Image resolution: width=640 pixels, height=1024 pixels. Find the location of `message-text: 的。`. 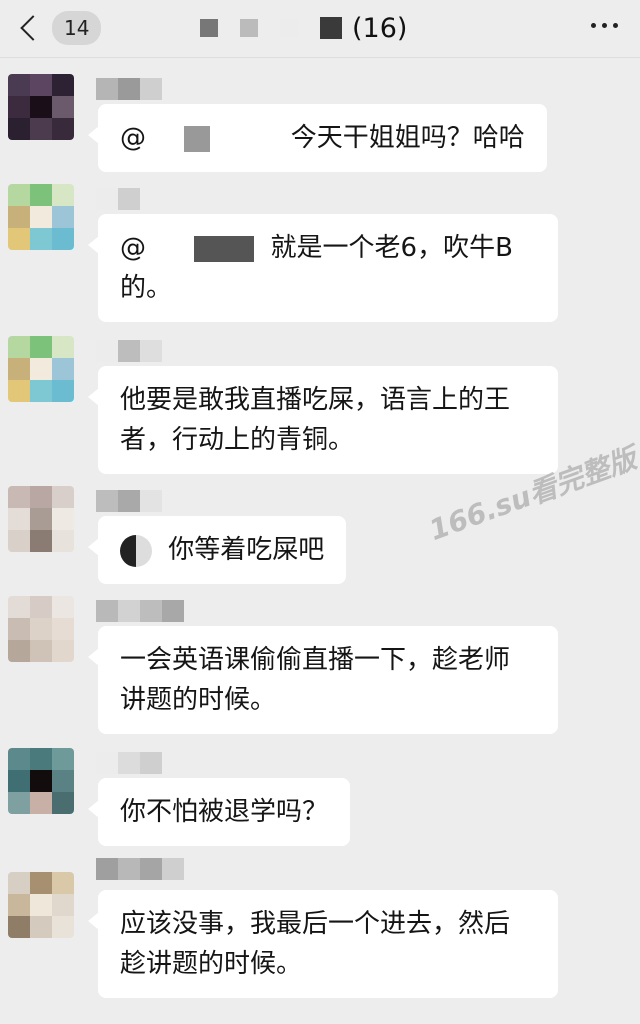

message-text: 的。 is located at coordinates (146, 288).